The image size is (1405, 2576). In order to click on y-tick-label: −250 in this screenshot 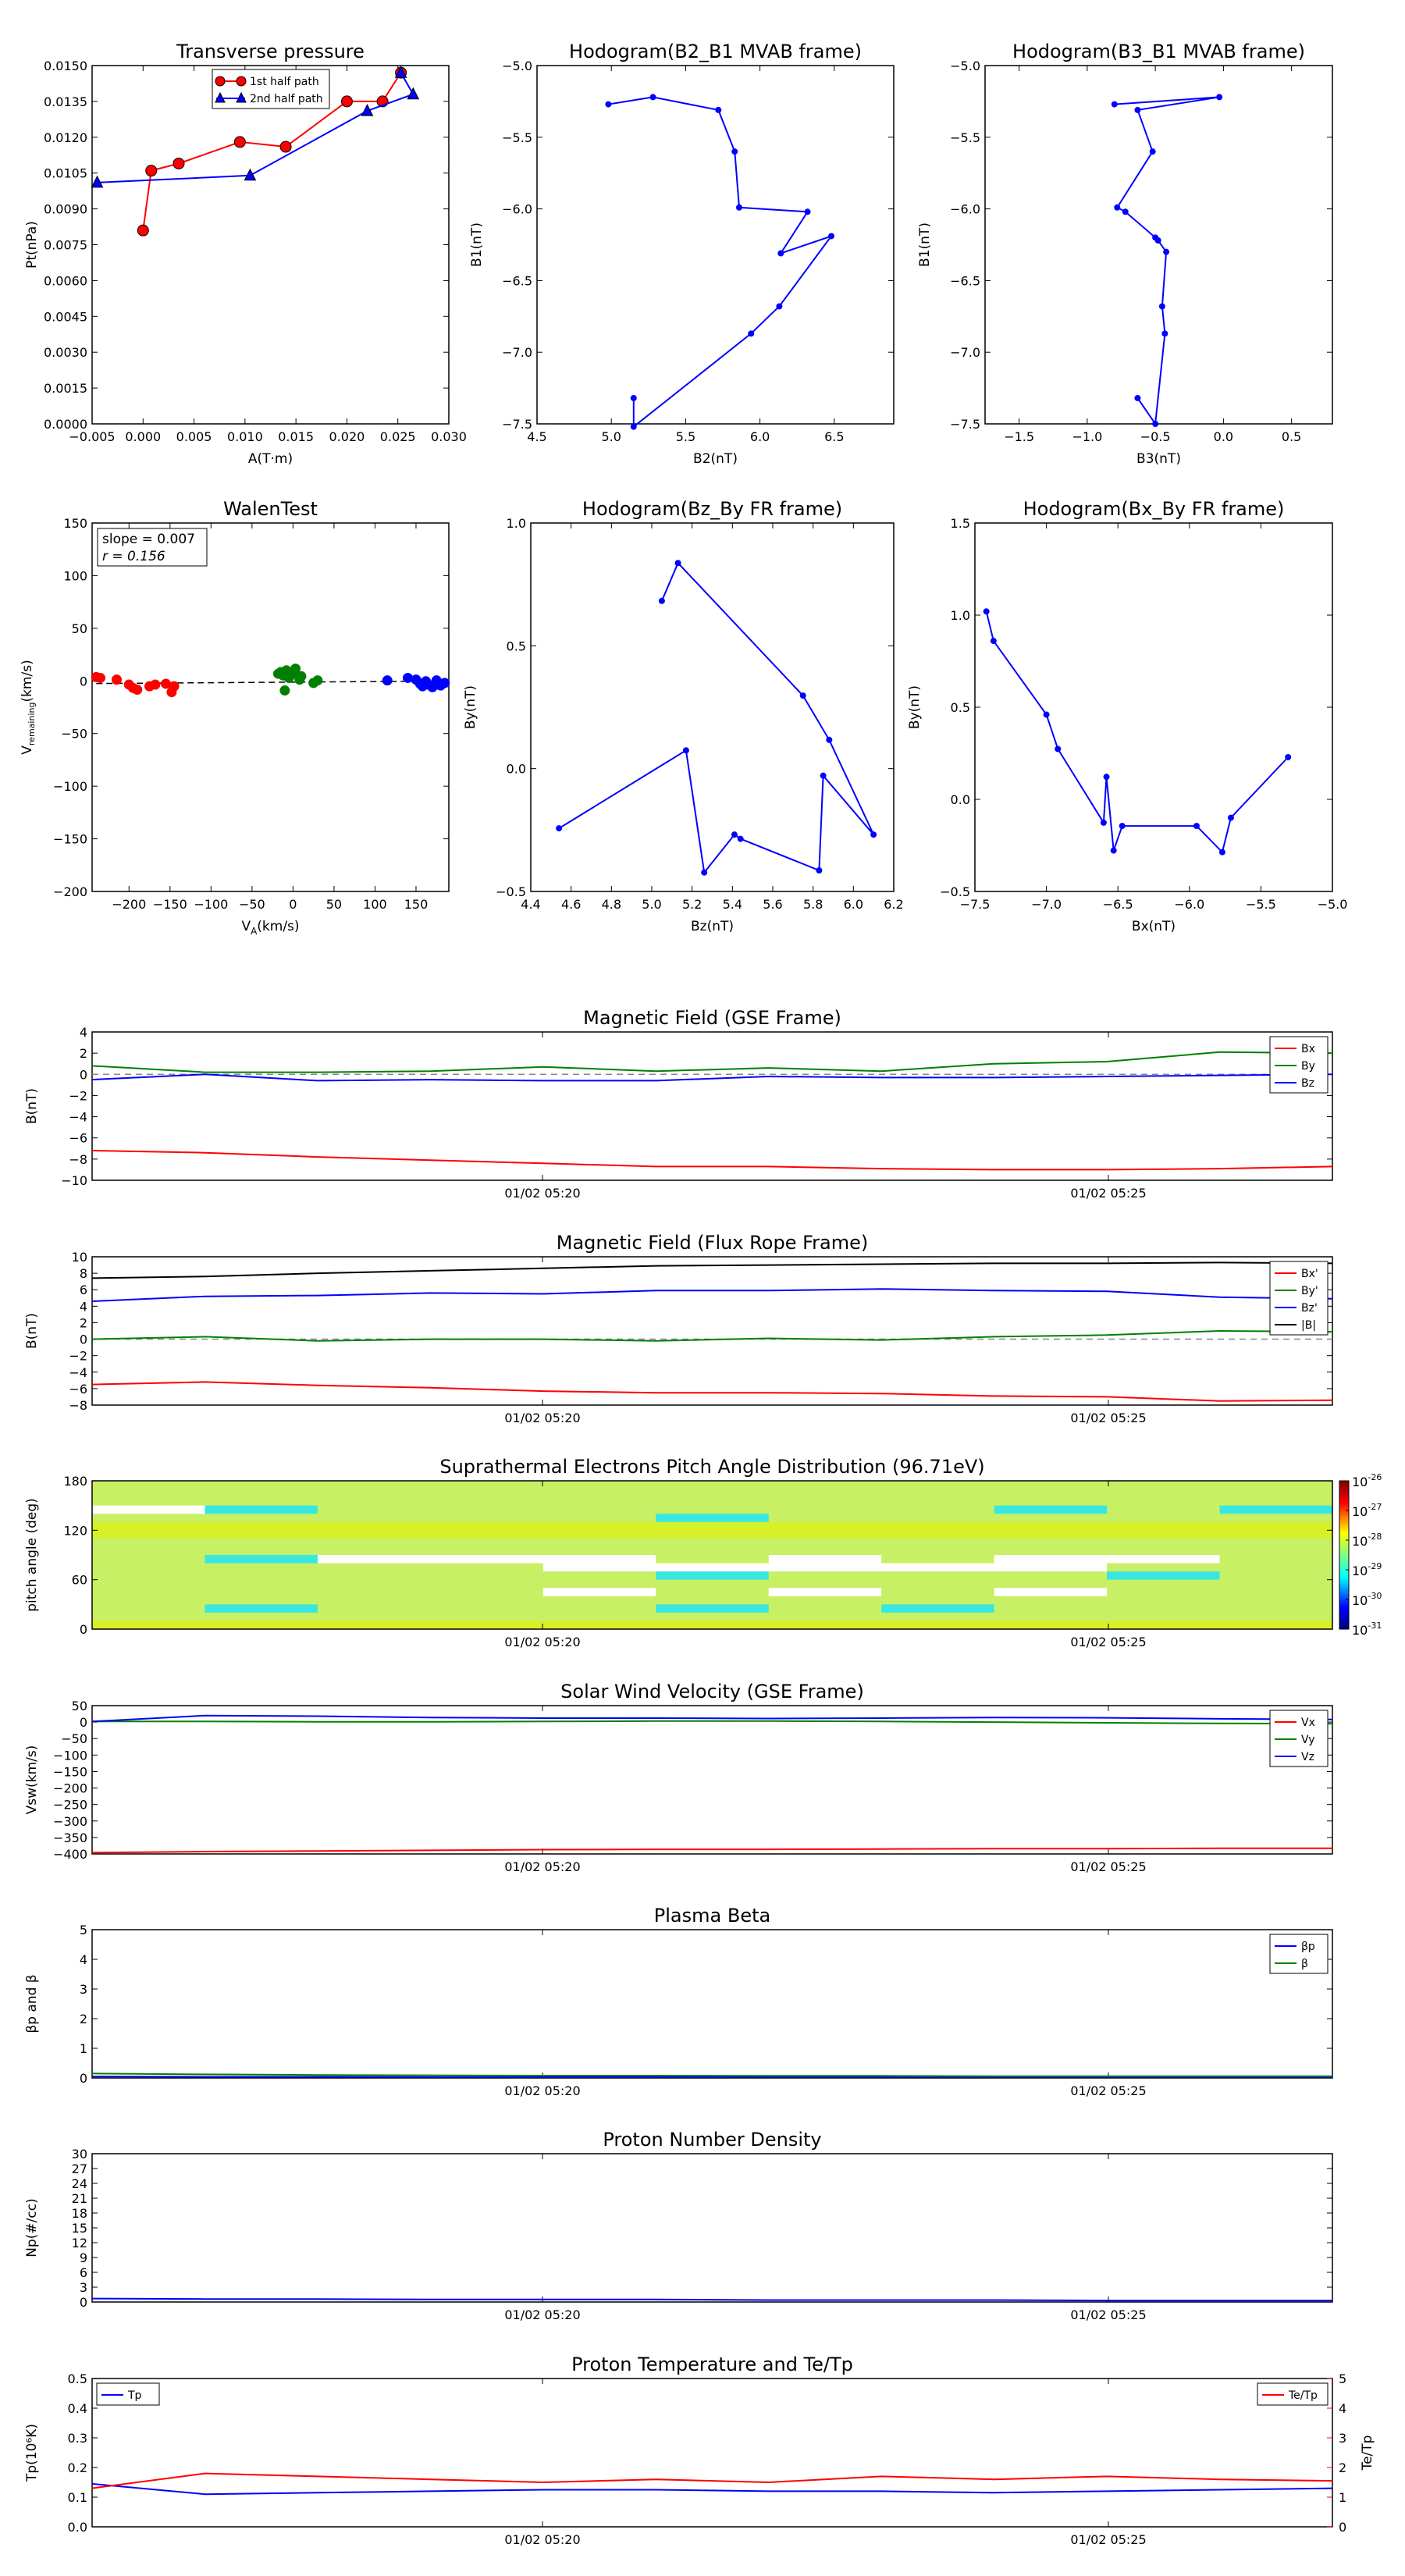, I will do `click(70, 1805)`.